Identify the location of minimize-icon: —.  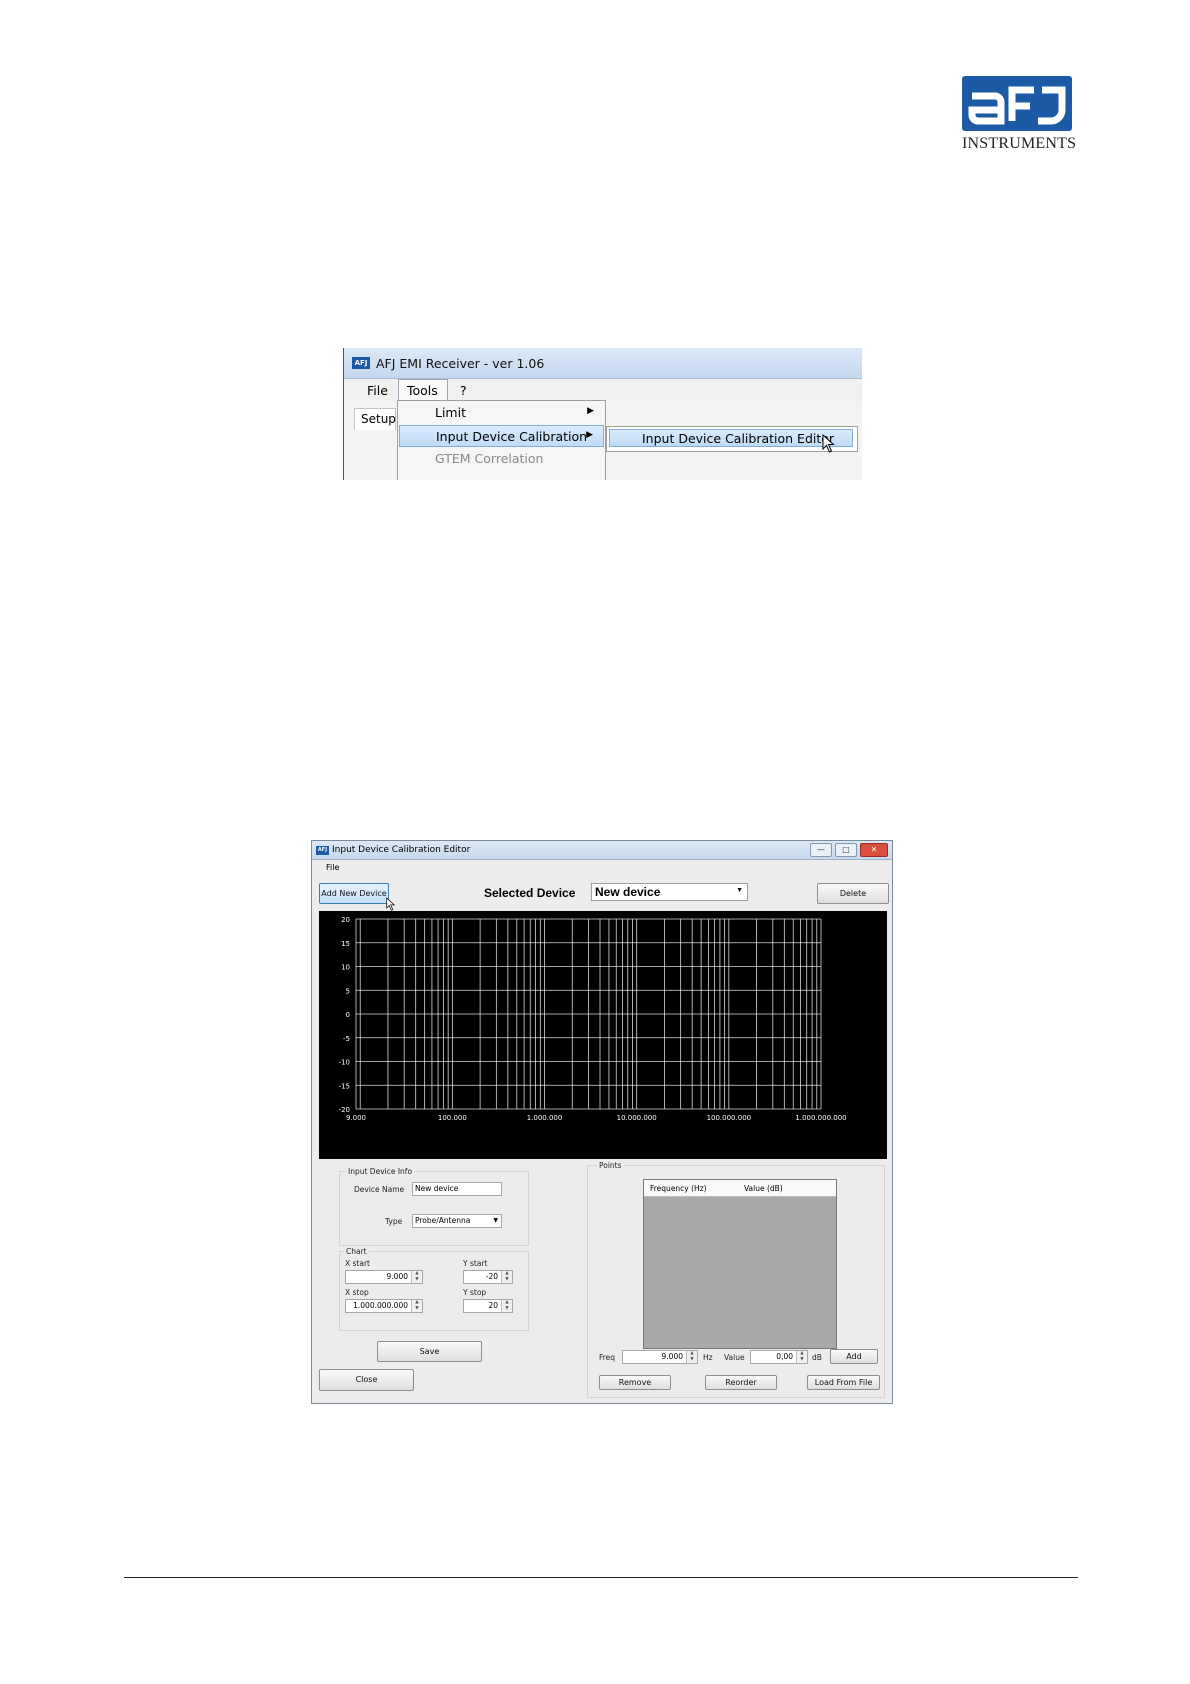
(821, 850).